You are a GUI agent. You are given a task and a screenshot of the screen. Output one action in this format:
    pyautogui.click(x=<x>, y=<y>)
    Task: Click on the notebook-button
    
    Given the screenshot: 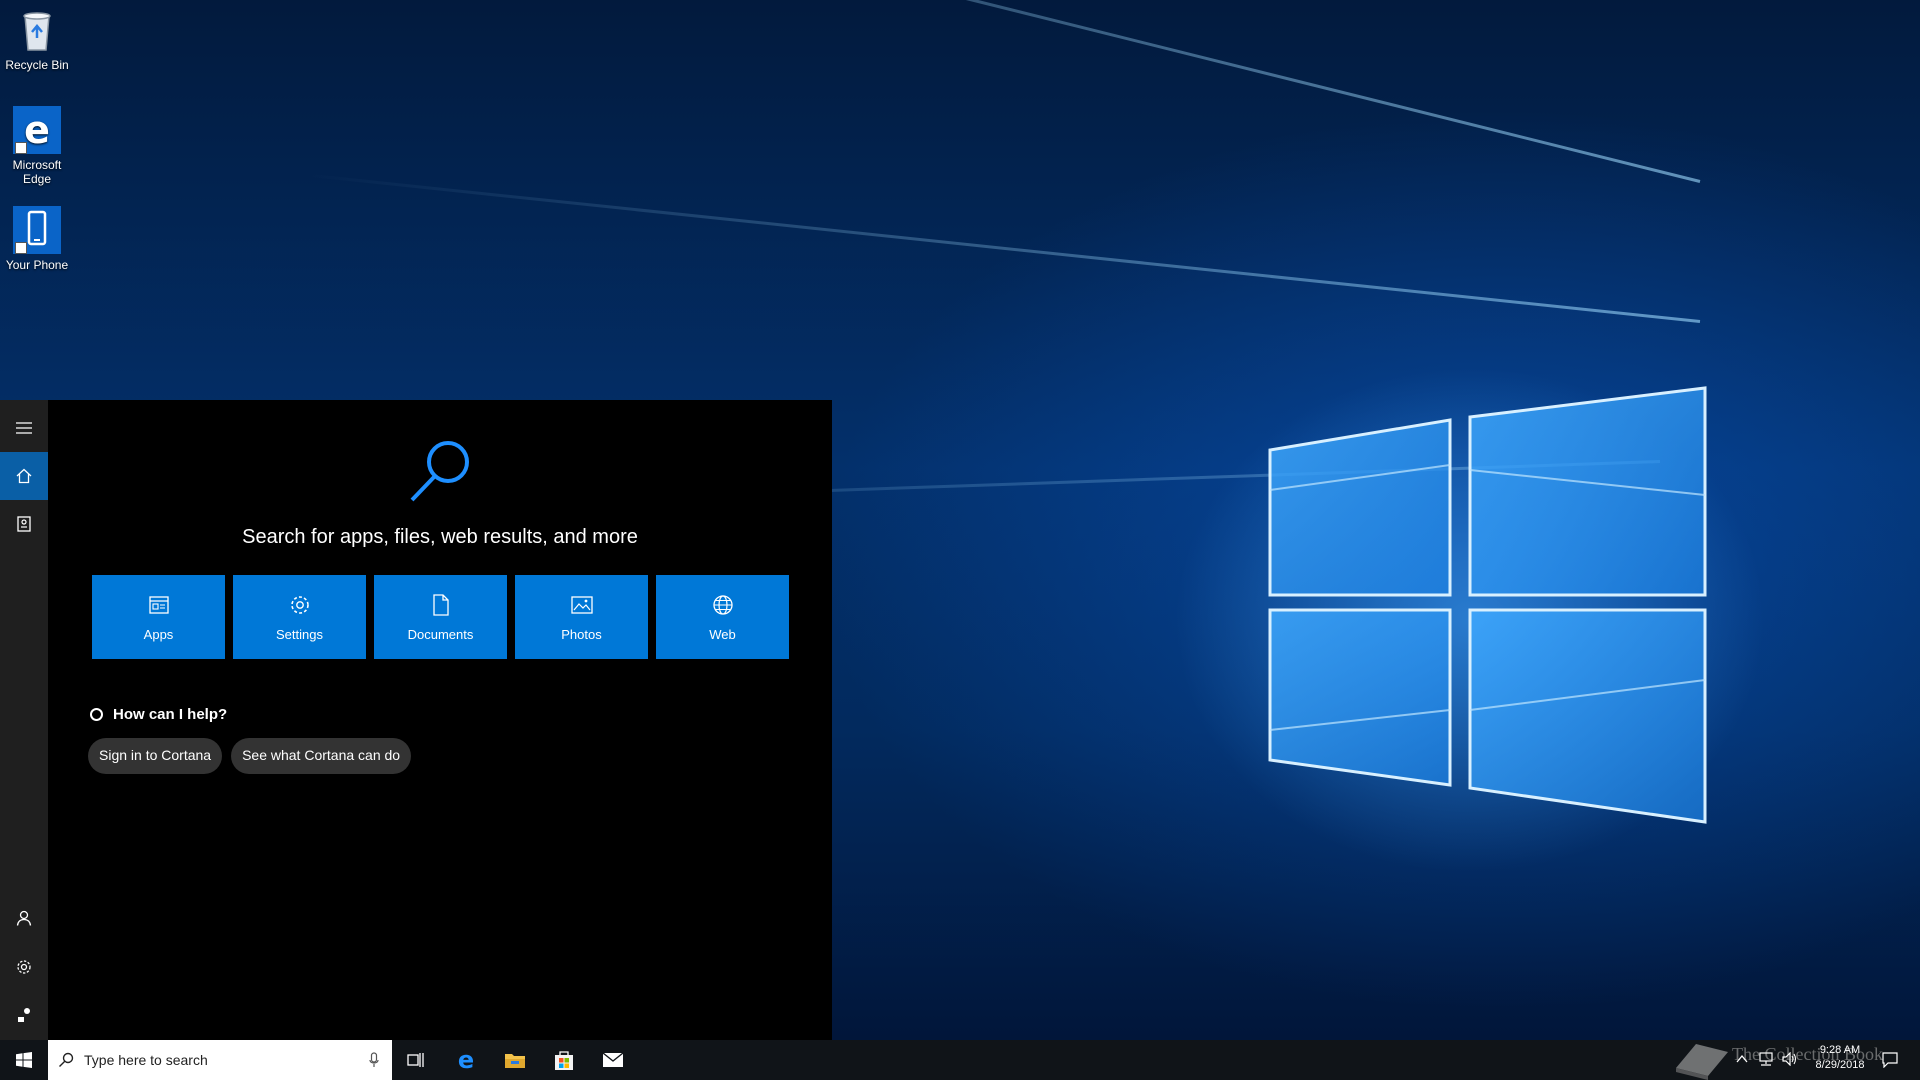 What is the action you would take?
    pyautogui.click(x=24, y=524)
    